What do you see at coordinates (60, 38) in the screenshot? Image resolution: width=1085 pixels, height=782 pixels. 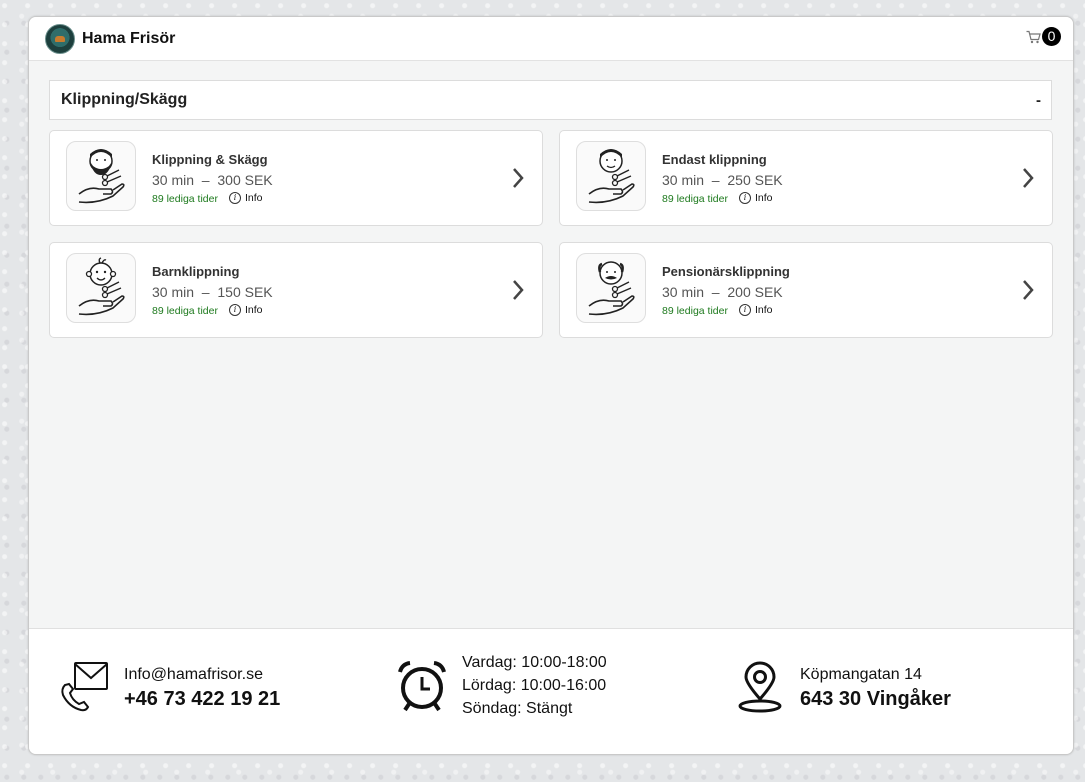 I see `salon-logo` at bounding box center [60, 38].